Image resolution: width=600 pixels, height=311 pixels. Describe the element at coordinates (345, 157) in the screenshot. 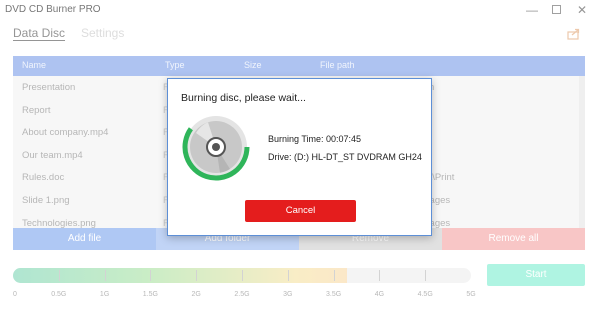

I see `drive-name: Drive: (D:) HL-DT_ST DVDRAM GH24` at that location.